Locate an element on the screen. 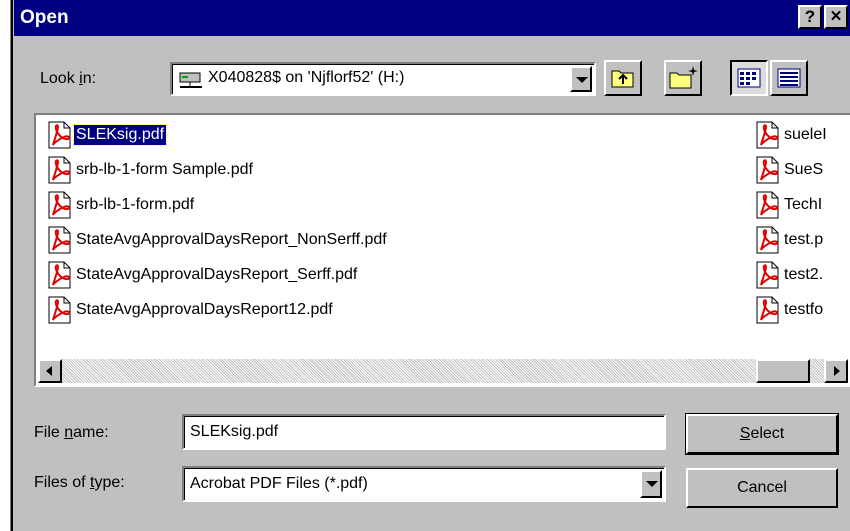 This screenshot has width=850, height=531. file-item: StateAvgApprovalDaysReport12.pdf is located at coordinates (190, 310).